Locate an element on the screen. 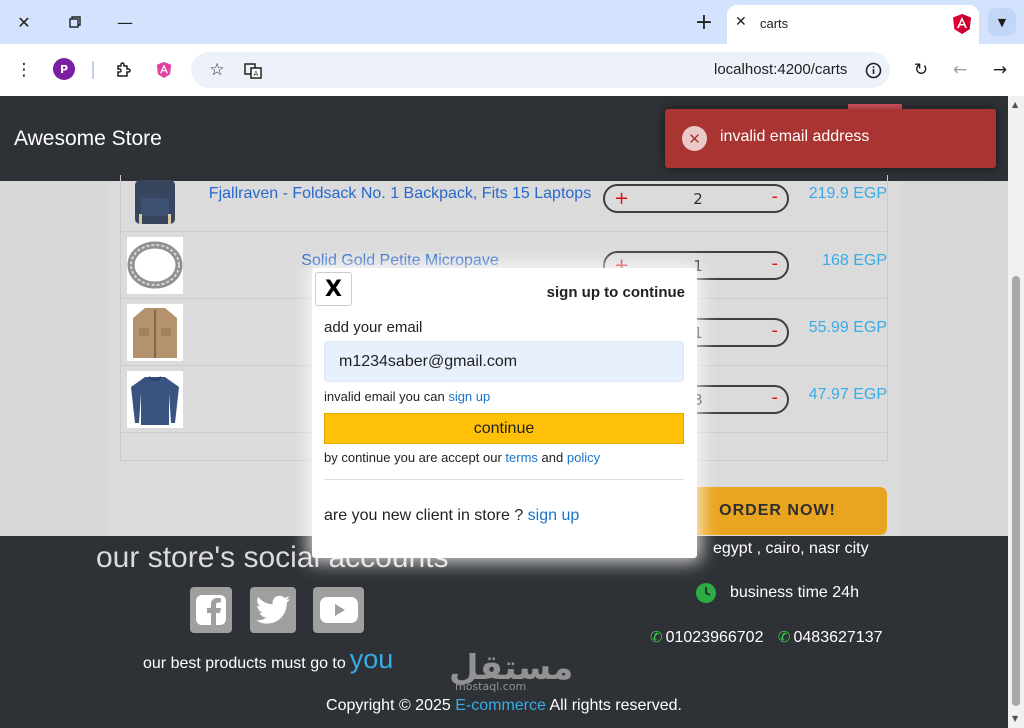 This screenshot has height=728, width=1024. error-toast: ✕ invalid email address is located at coordinates (830, 138).